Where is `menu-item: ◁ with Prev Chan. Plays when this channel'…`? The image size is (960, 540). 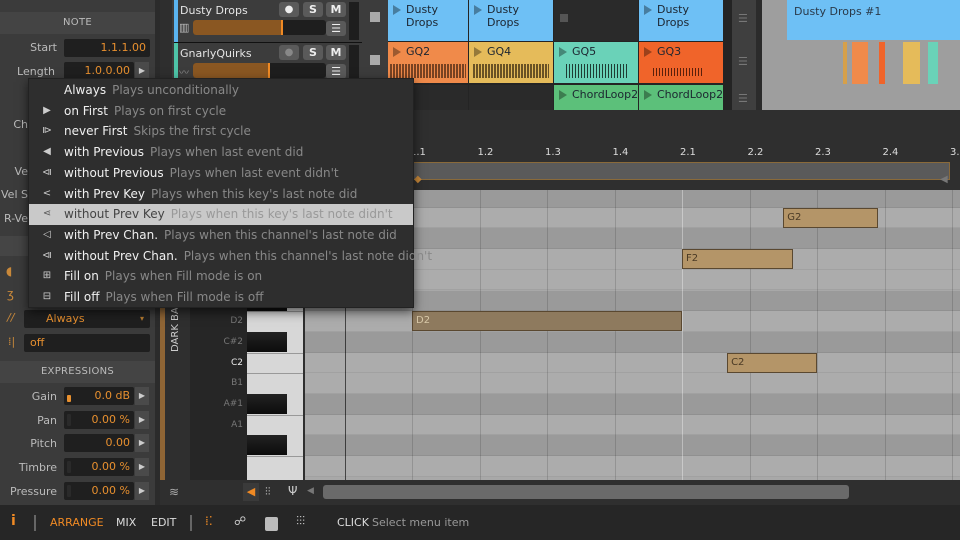
menu-item: ◁ with Prev Chan. Plays when this channel'… is located at coordinates (221, 235).